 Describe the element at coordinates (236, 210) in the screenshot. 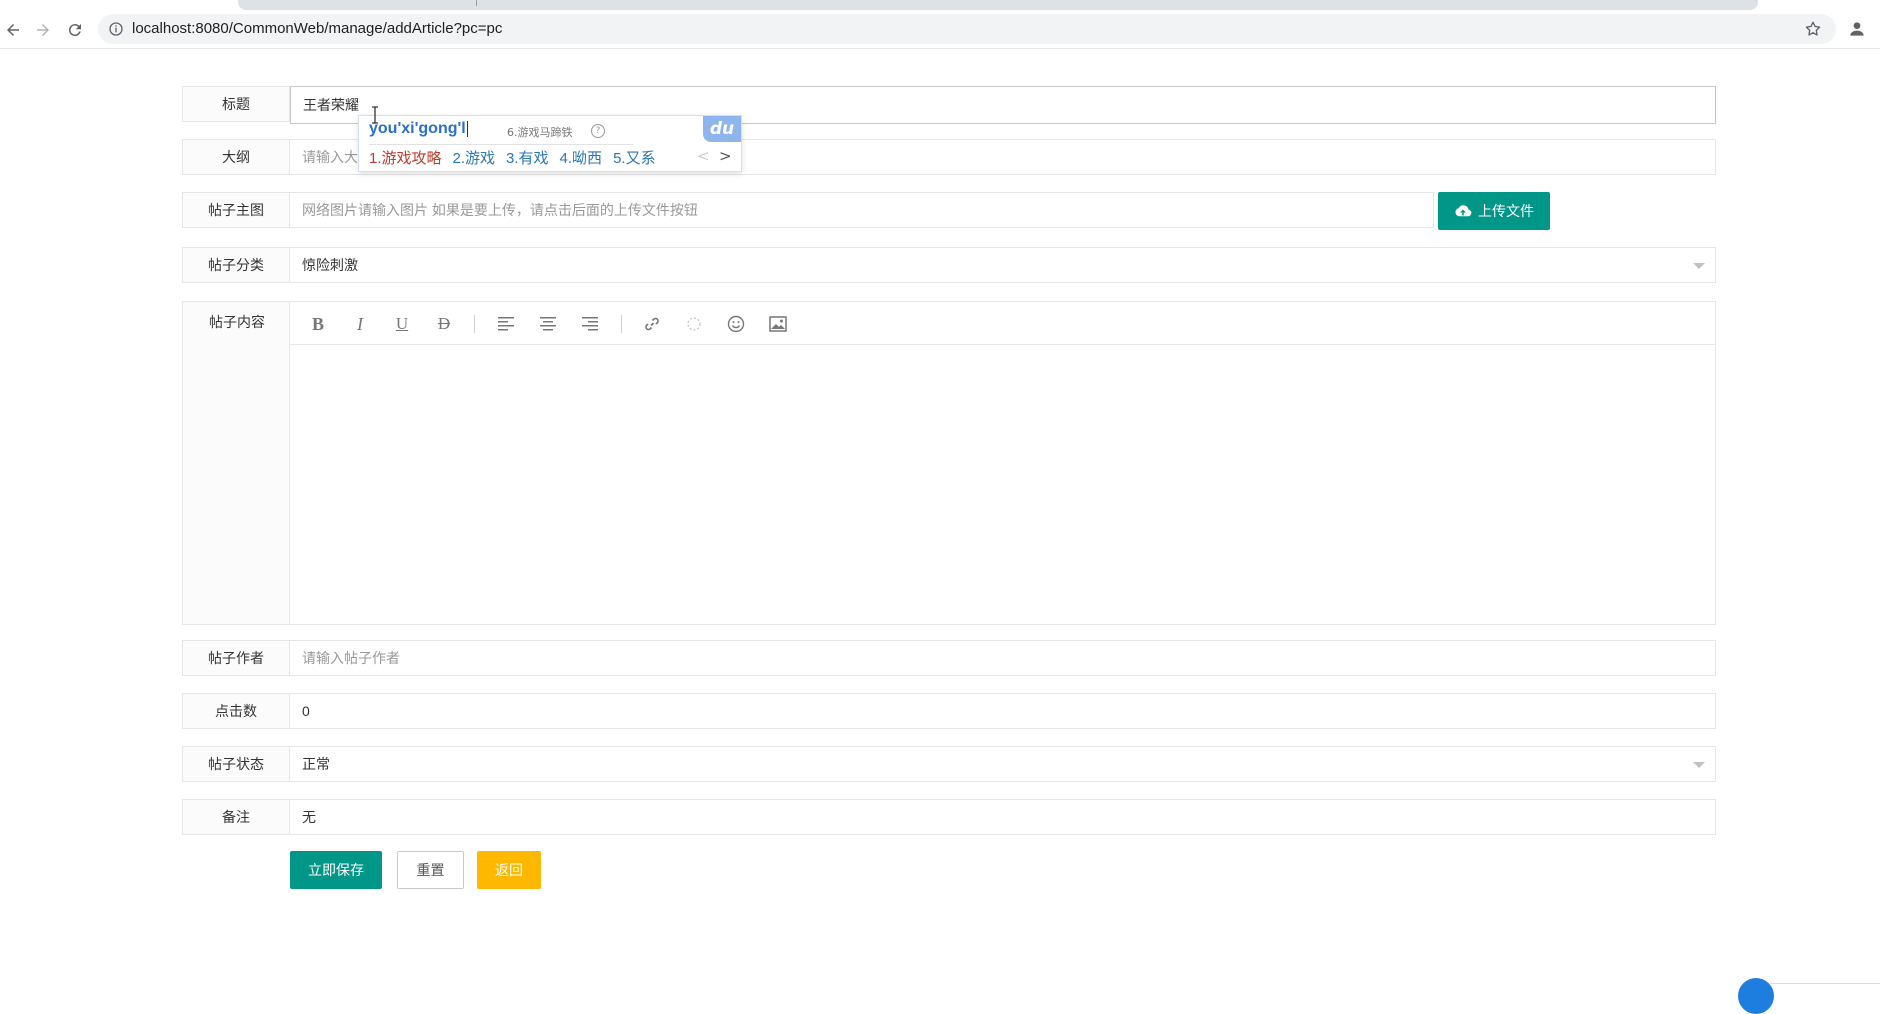

I see `main-image-label: 帖子主图` at that location.